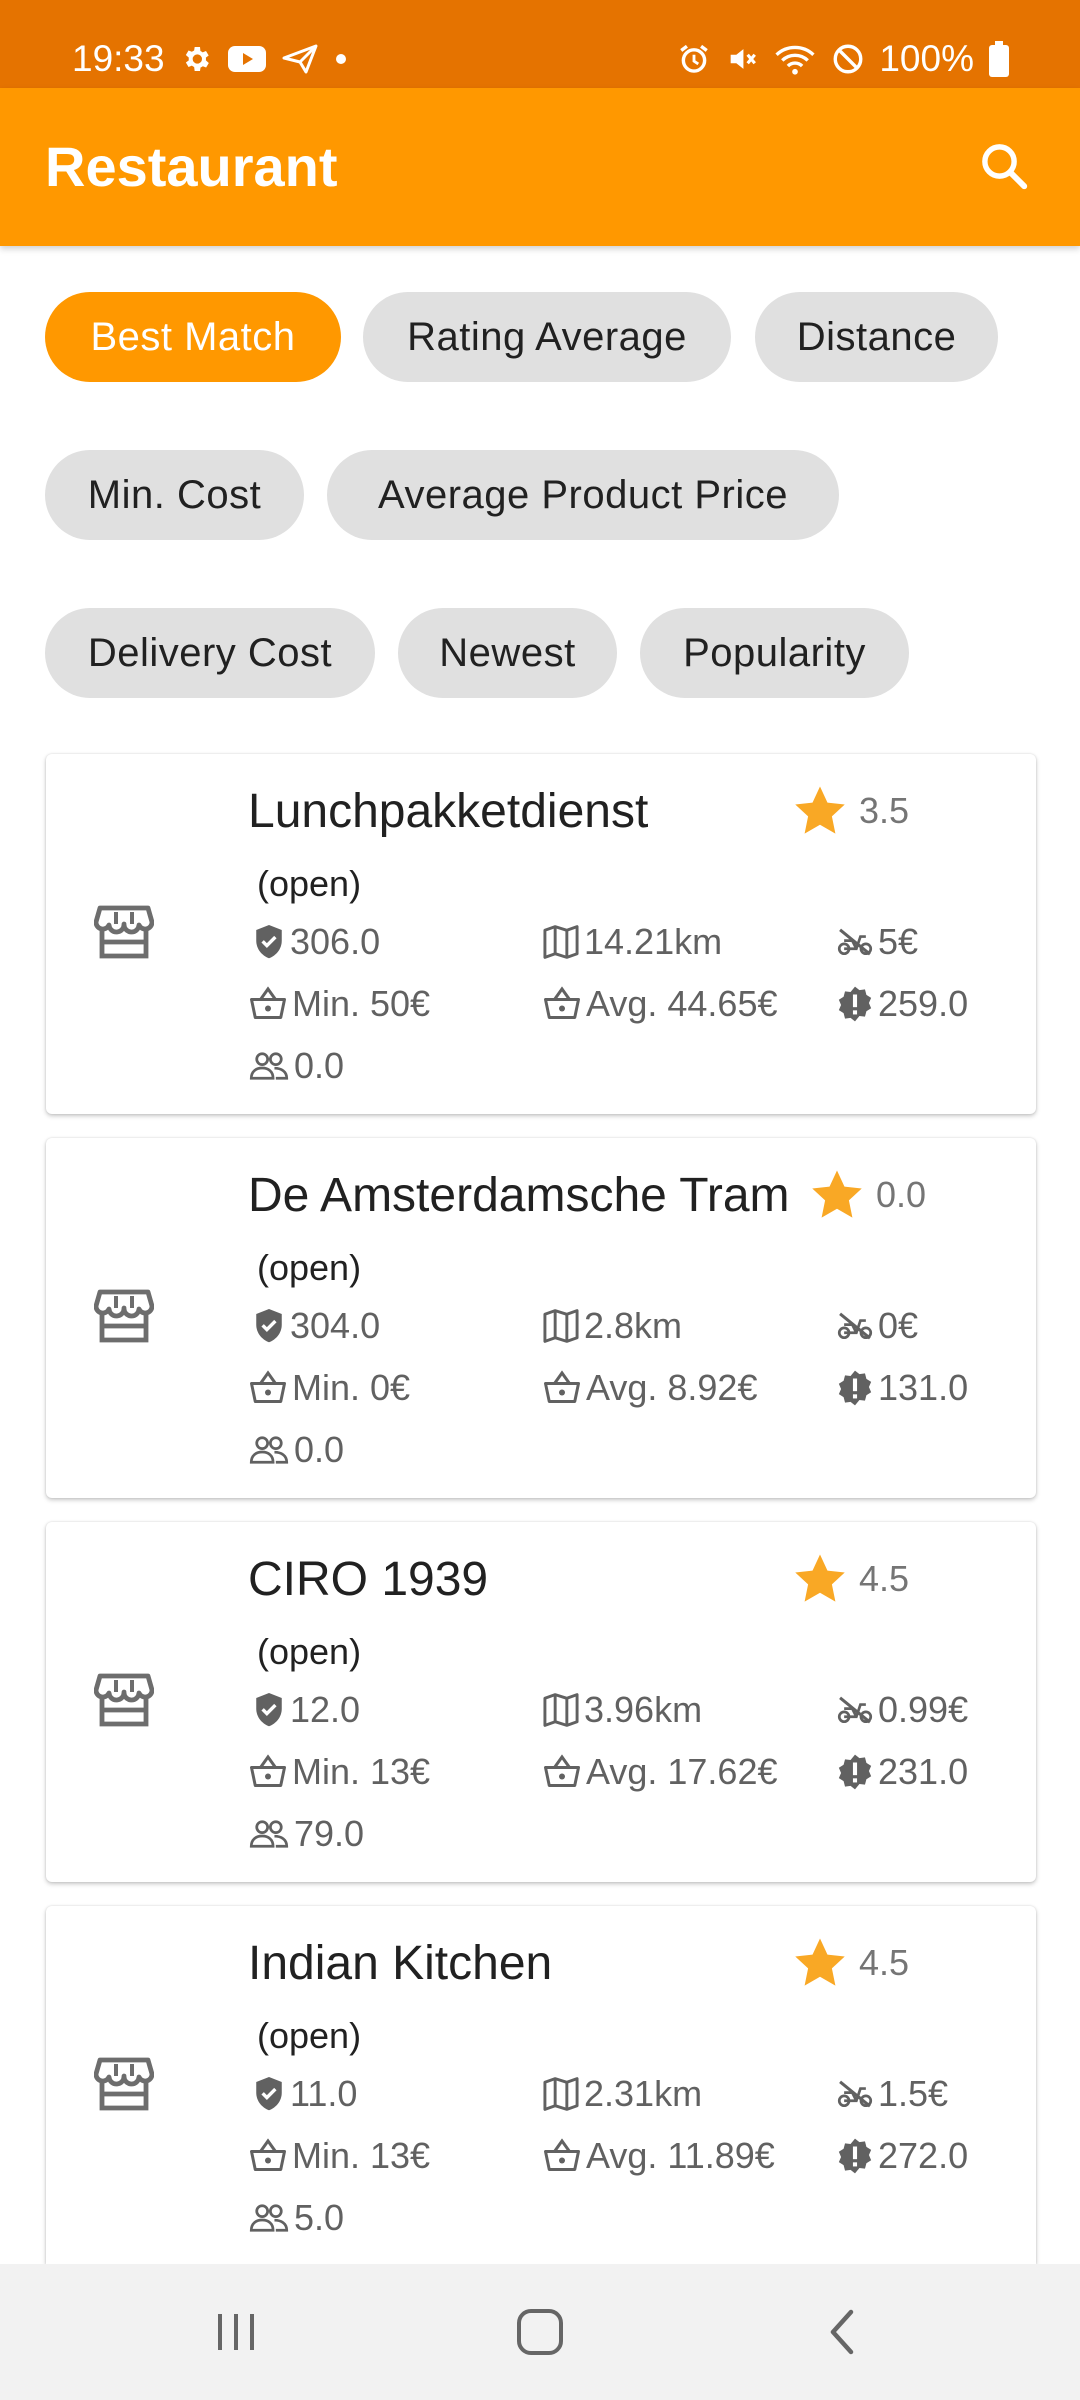 This screenshot has height=2400, width=1080. I want to click on restaurant-name: Indian Kitchen, so click(400, 1963).